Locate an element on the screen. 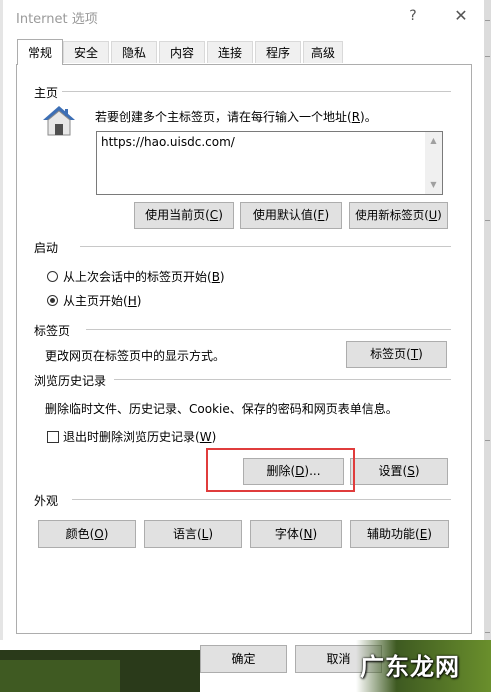  homepage-url-value: https://hao.uisdc.com/ is located at coordinates (168, 142).